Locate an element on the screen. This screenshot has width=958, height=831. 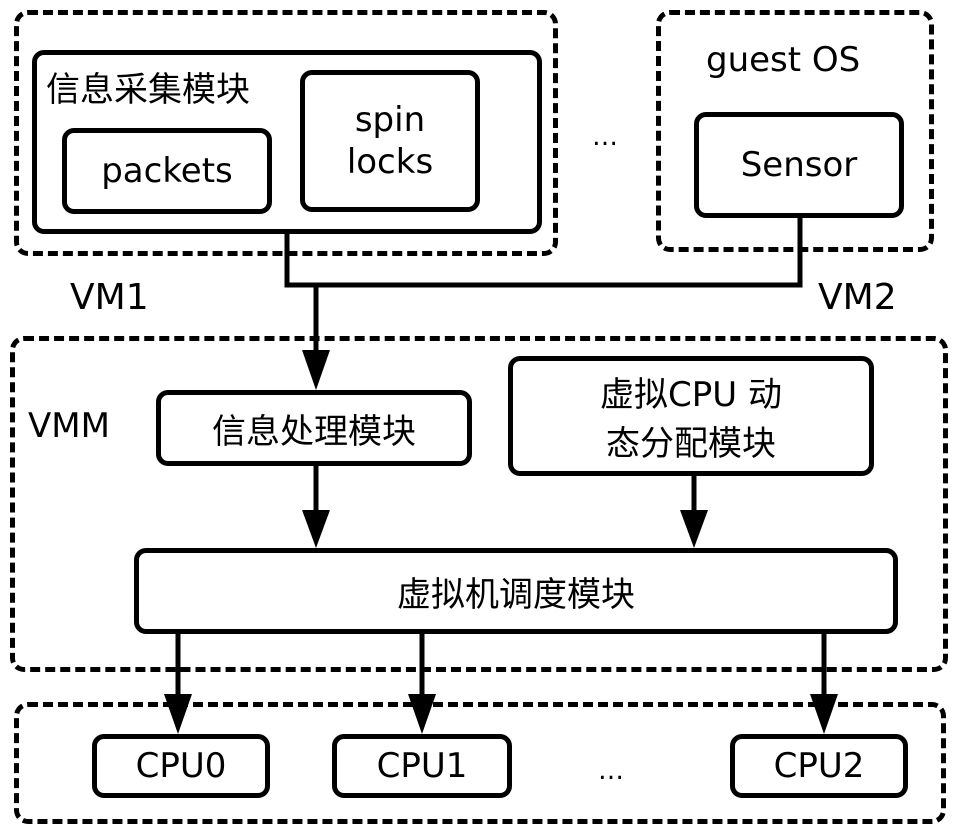
sensor-label: Sensor is located at coordinates (799, 164).